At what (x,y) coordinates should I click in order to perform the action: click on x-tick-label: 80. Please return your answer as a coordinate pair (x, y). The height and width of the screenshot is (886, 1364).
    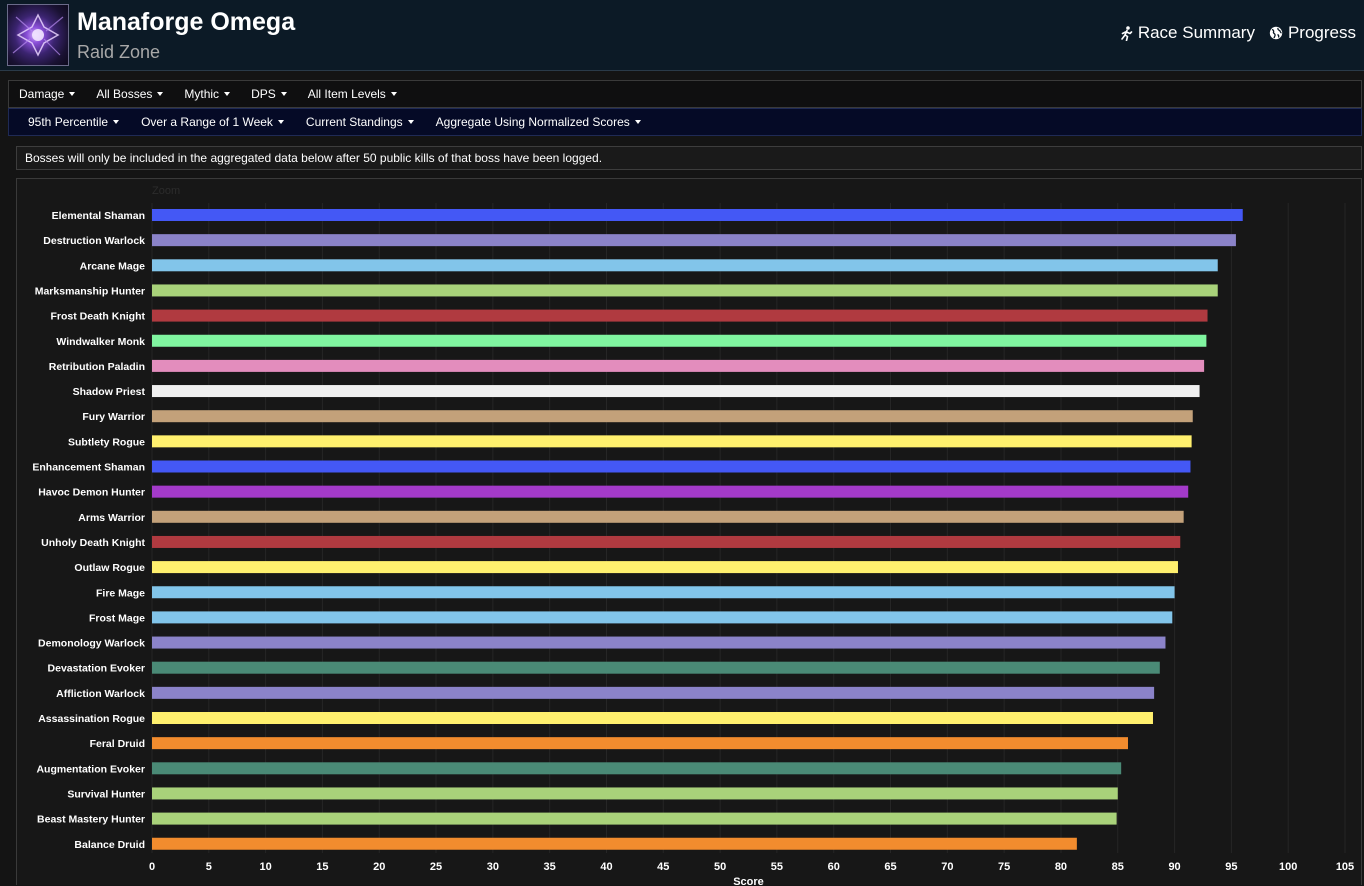
    Looking at the image, I should click on (1061, 867).